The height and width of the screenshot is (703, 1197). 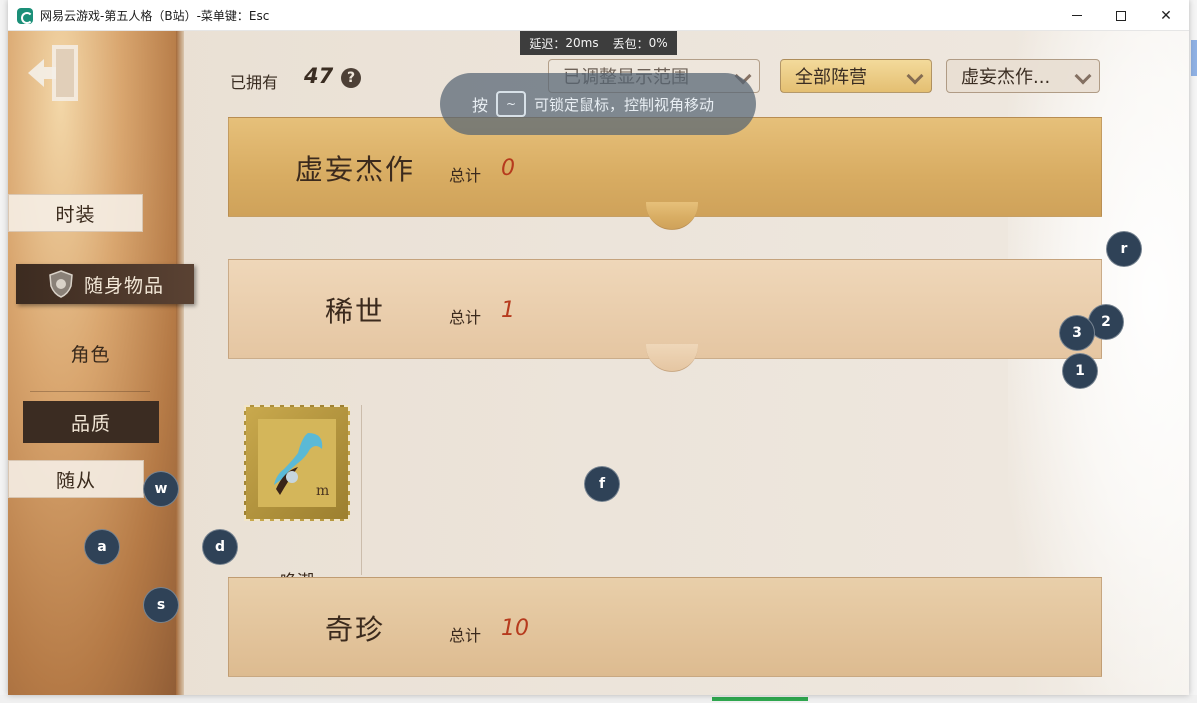 What do you see at coordinates (547, 43) in the screenshot?
I see `latency-label: 延迟：` at bounding box center [547, 43].